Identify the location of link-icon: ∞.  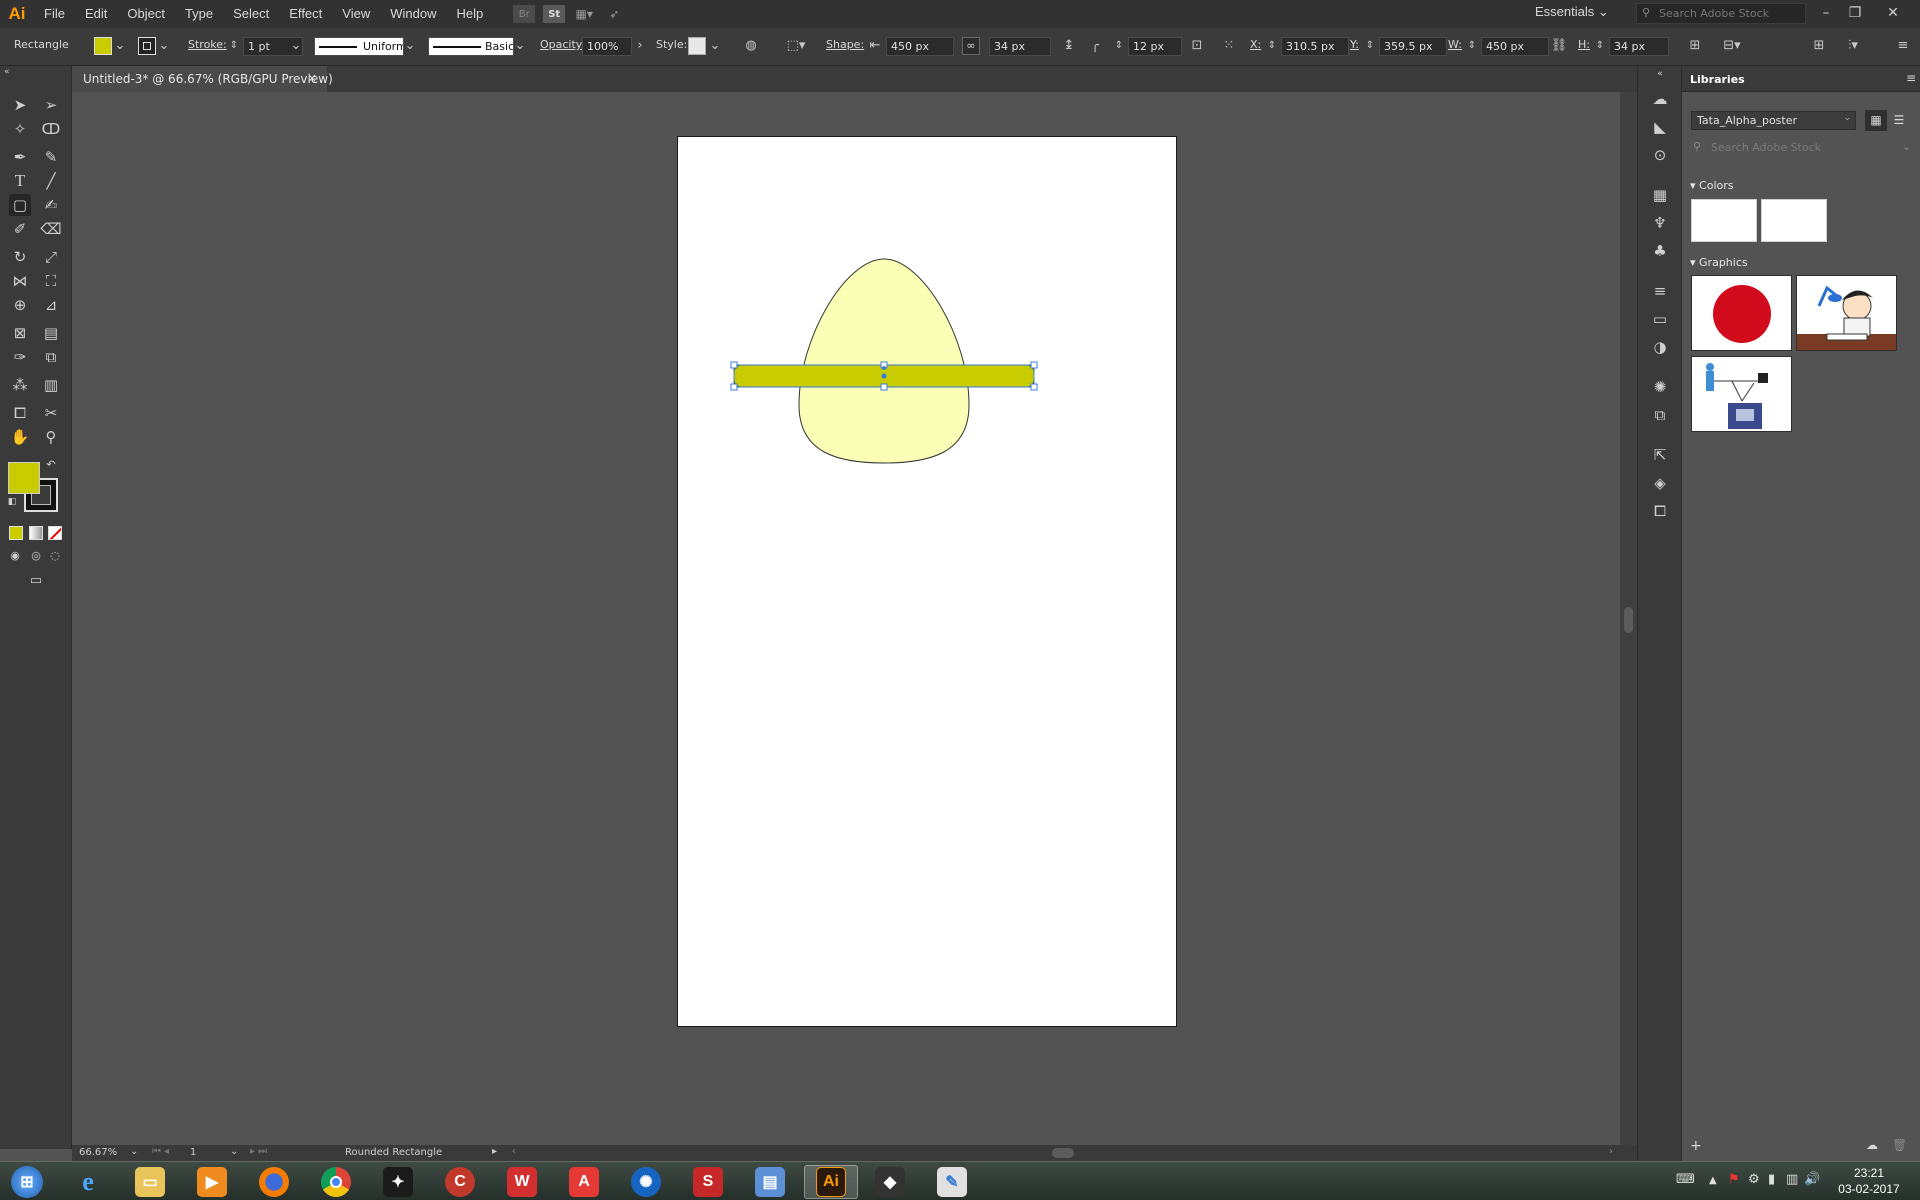
(971, 46).